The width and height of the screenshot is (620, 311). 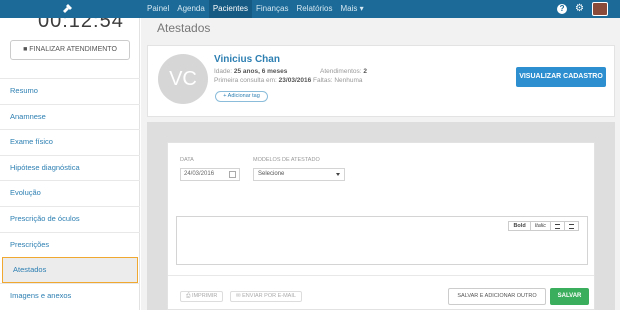 I want to click on sidebar-item-hipotese-diagnostica: Hipótese diagnóstica, so click(x=70, y=167).